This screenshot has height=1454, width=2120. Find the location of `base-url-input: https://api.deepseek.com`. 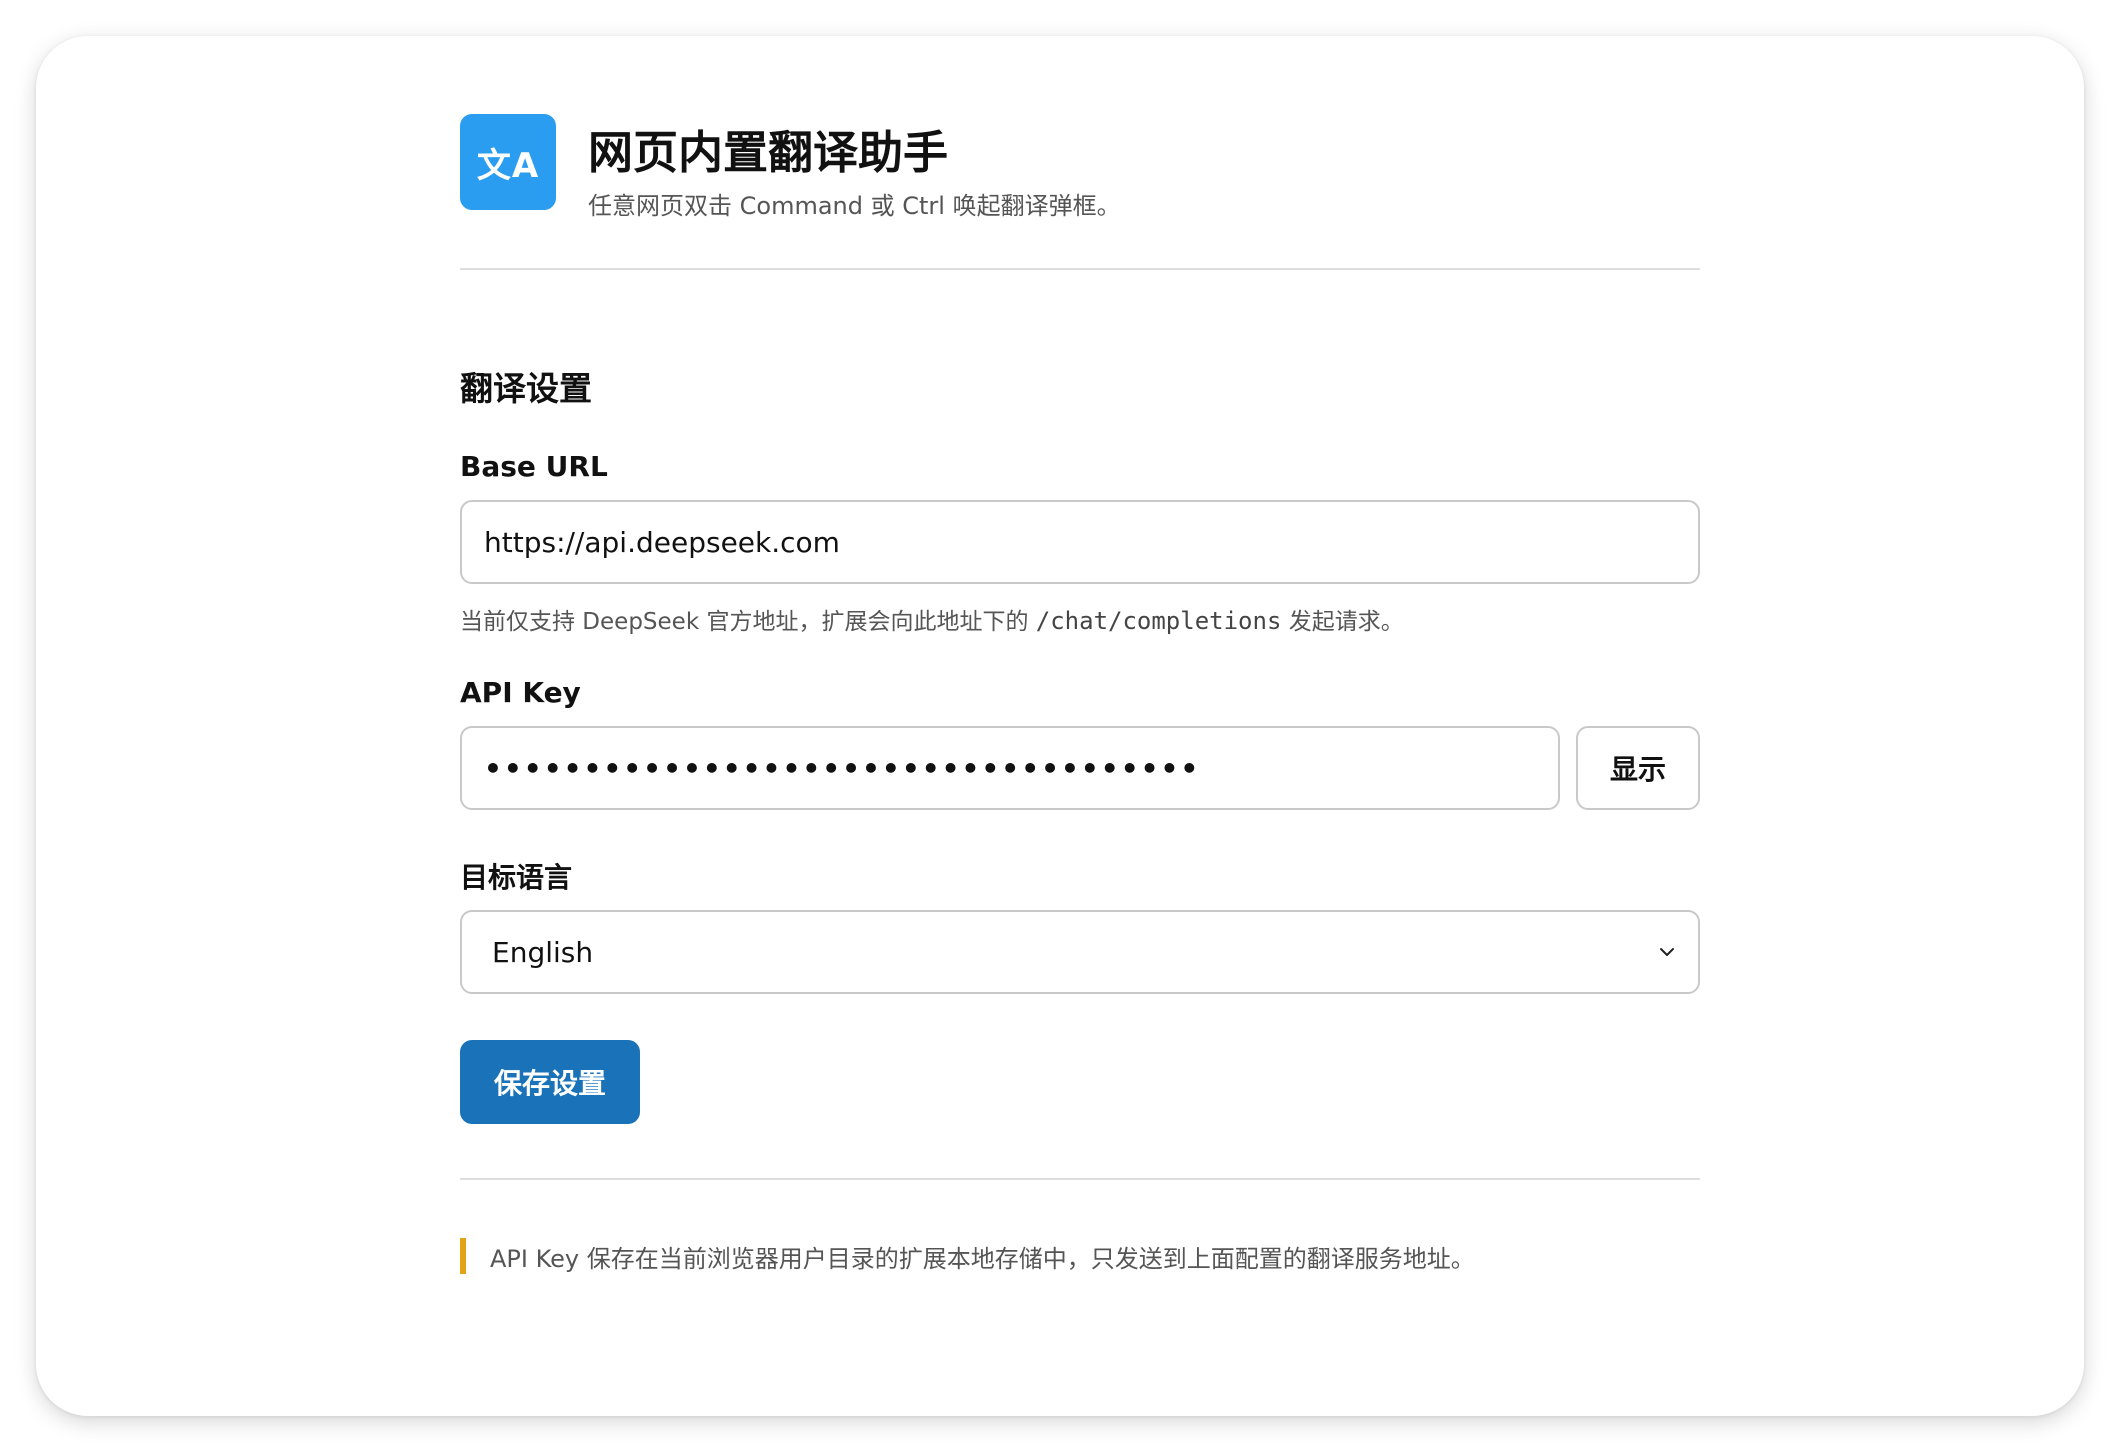

base-url-input: https://api.deepseek.com is located at coordinates (1080, 542).